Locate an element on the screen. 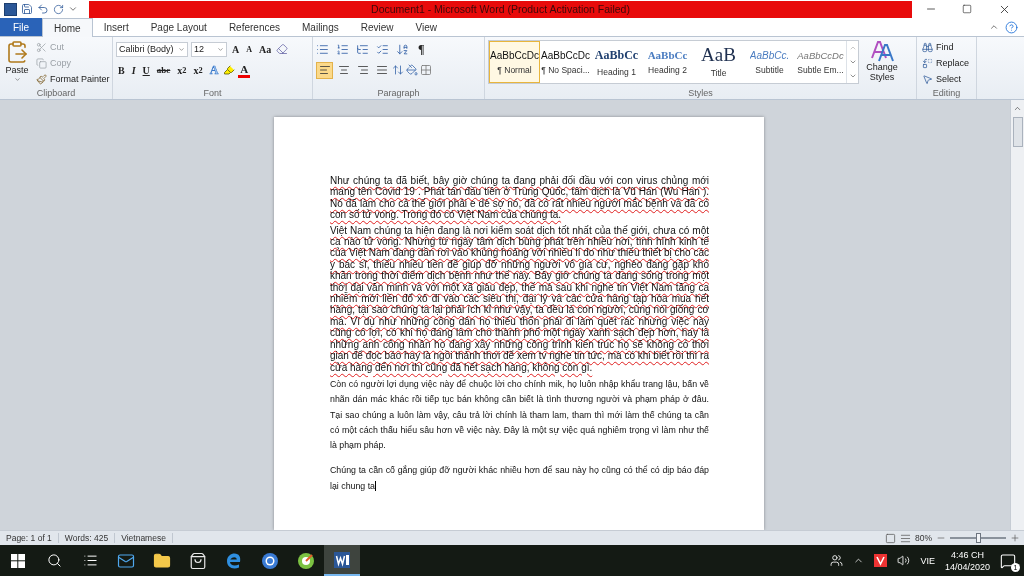 Image resolution: width=1024 pixels, height=576 pixels. format-button: B is located at coordinates (121, 70).